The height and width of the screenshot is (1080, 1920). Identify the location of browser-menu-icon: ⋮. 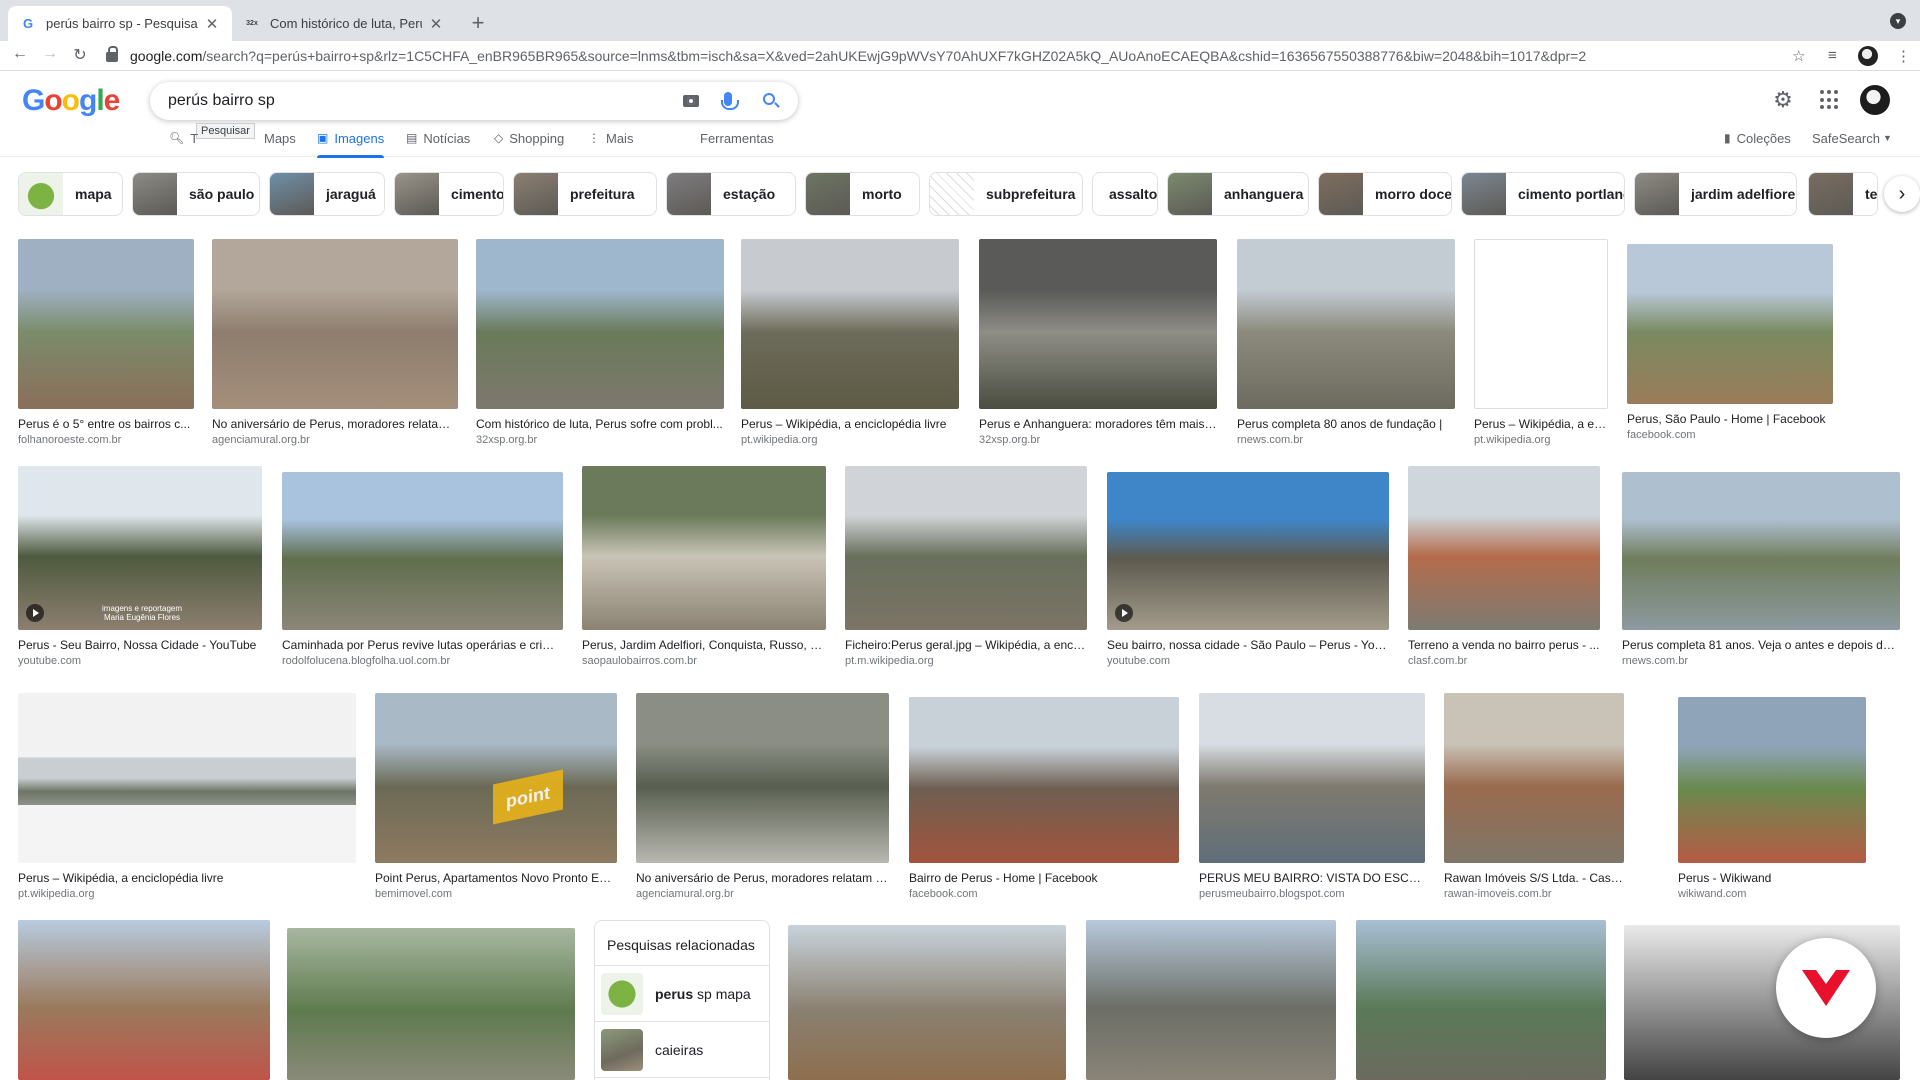
(1903, 56).